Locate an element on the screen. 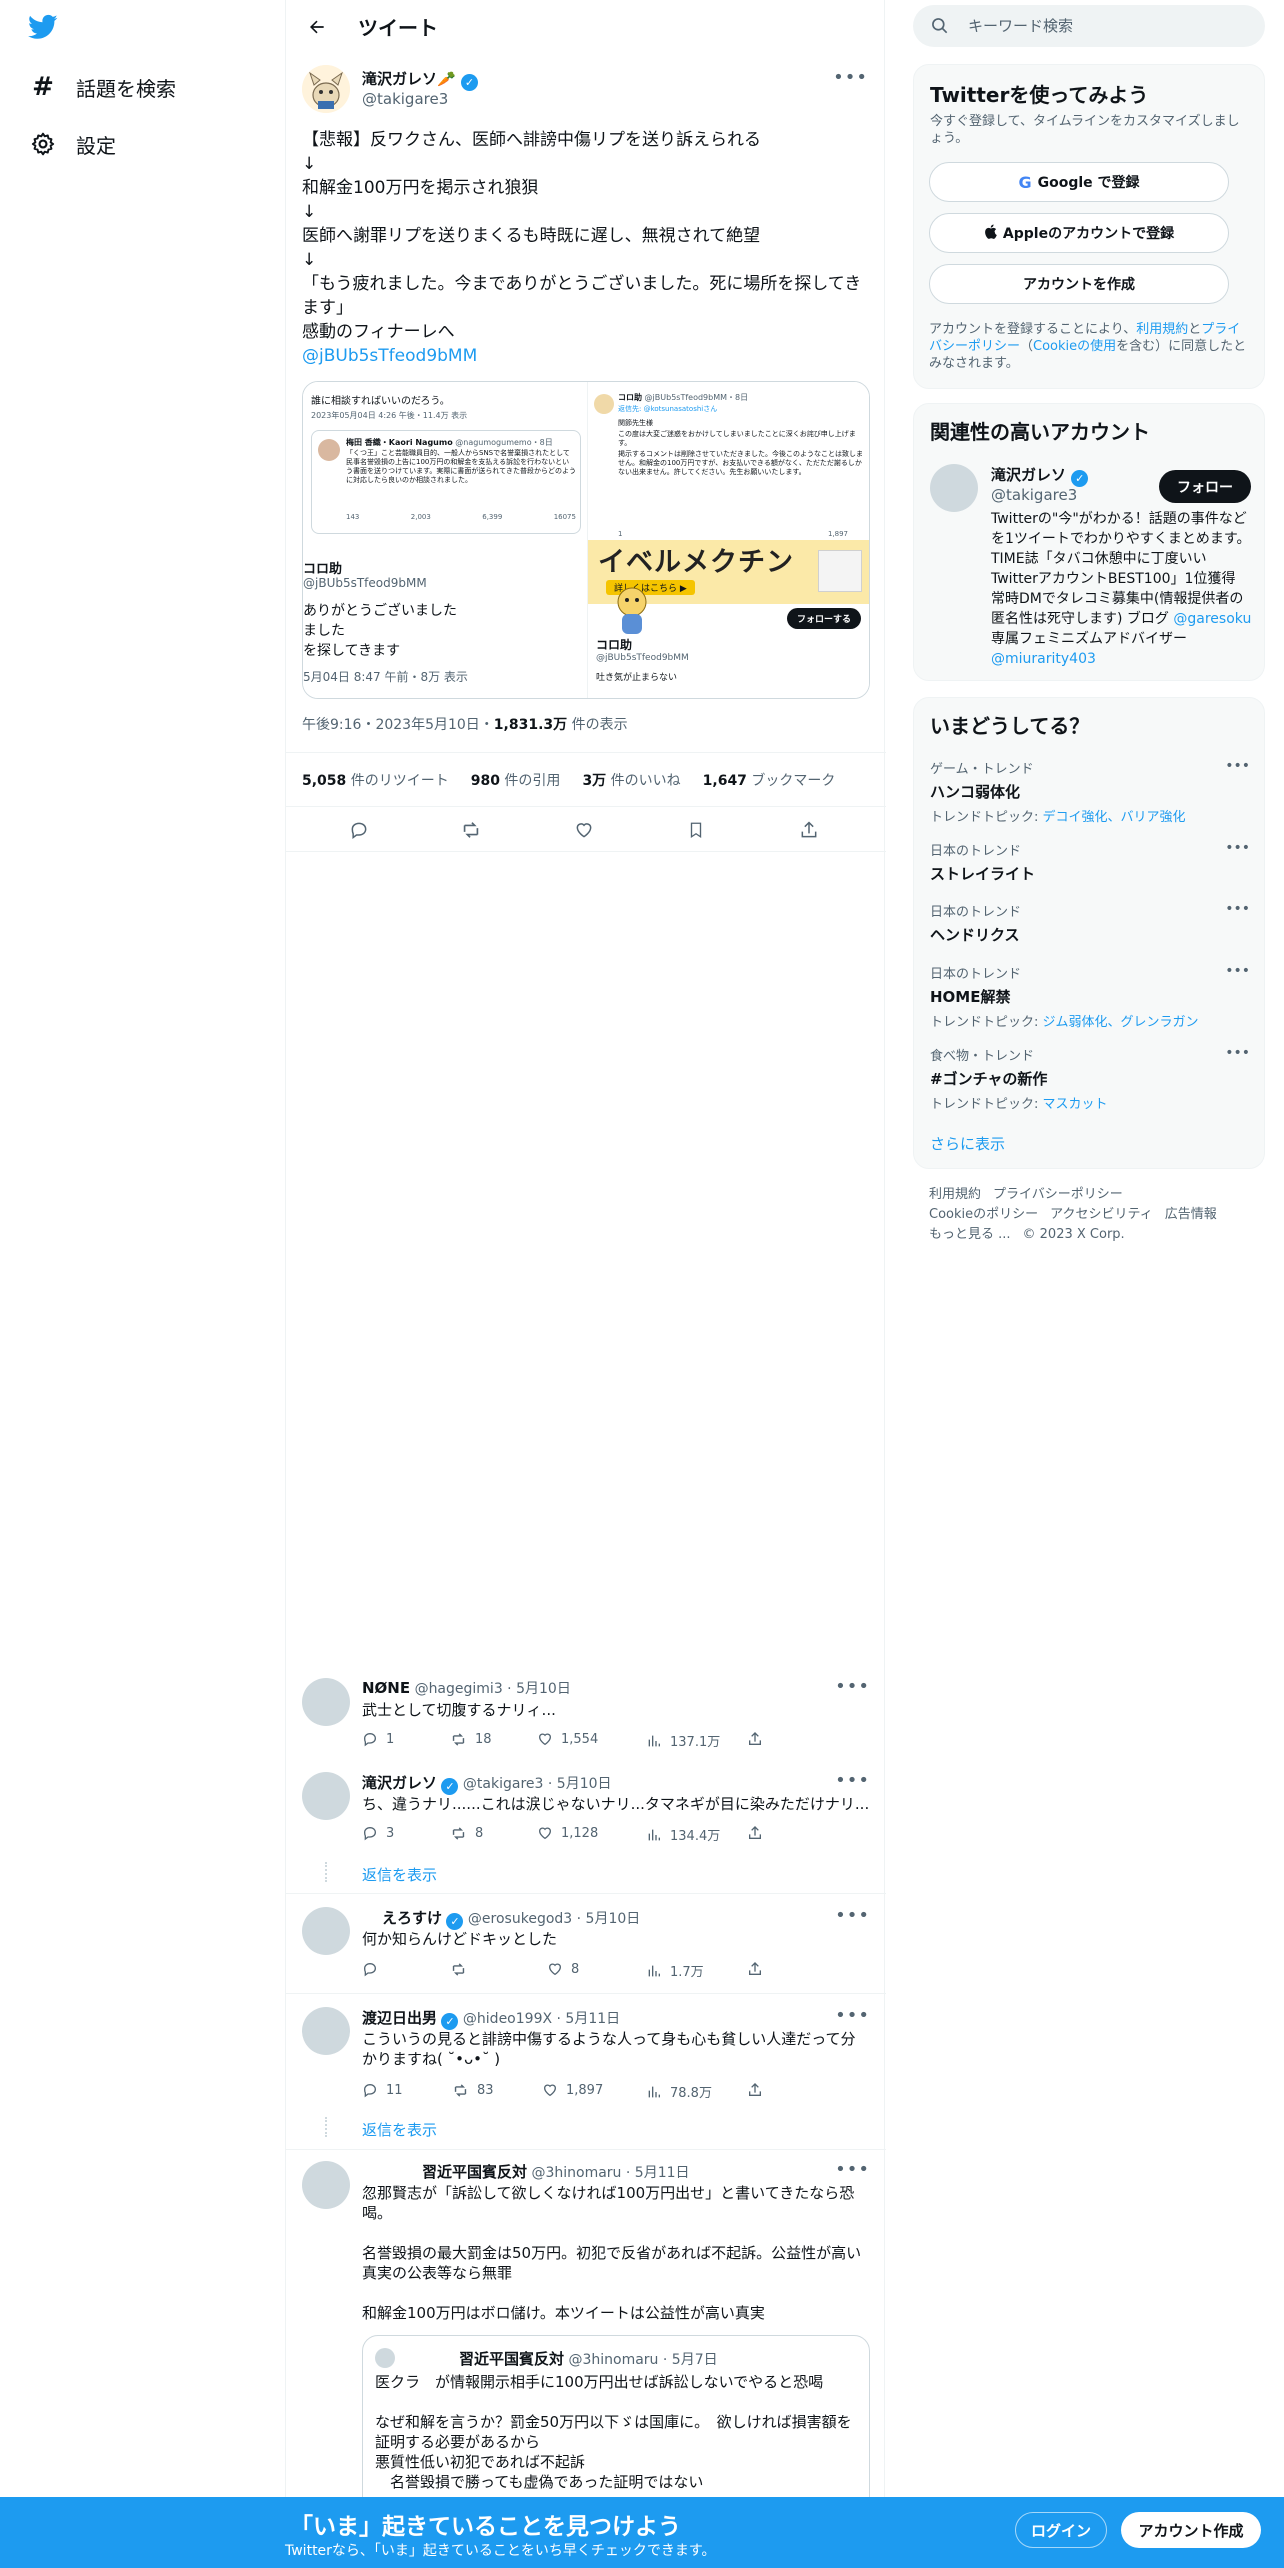 This screenshot has width=1284, height=2568. related-account-name: 滝沢ガレソ ✓ is located at coordinates (1040, 475).